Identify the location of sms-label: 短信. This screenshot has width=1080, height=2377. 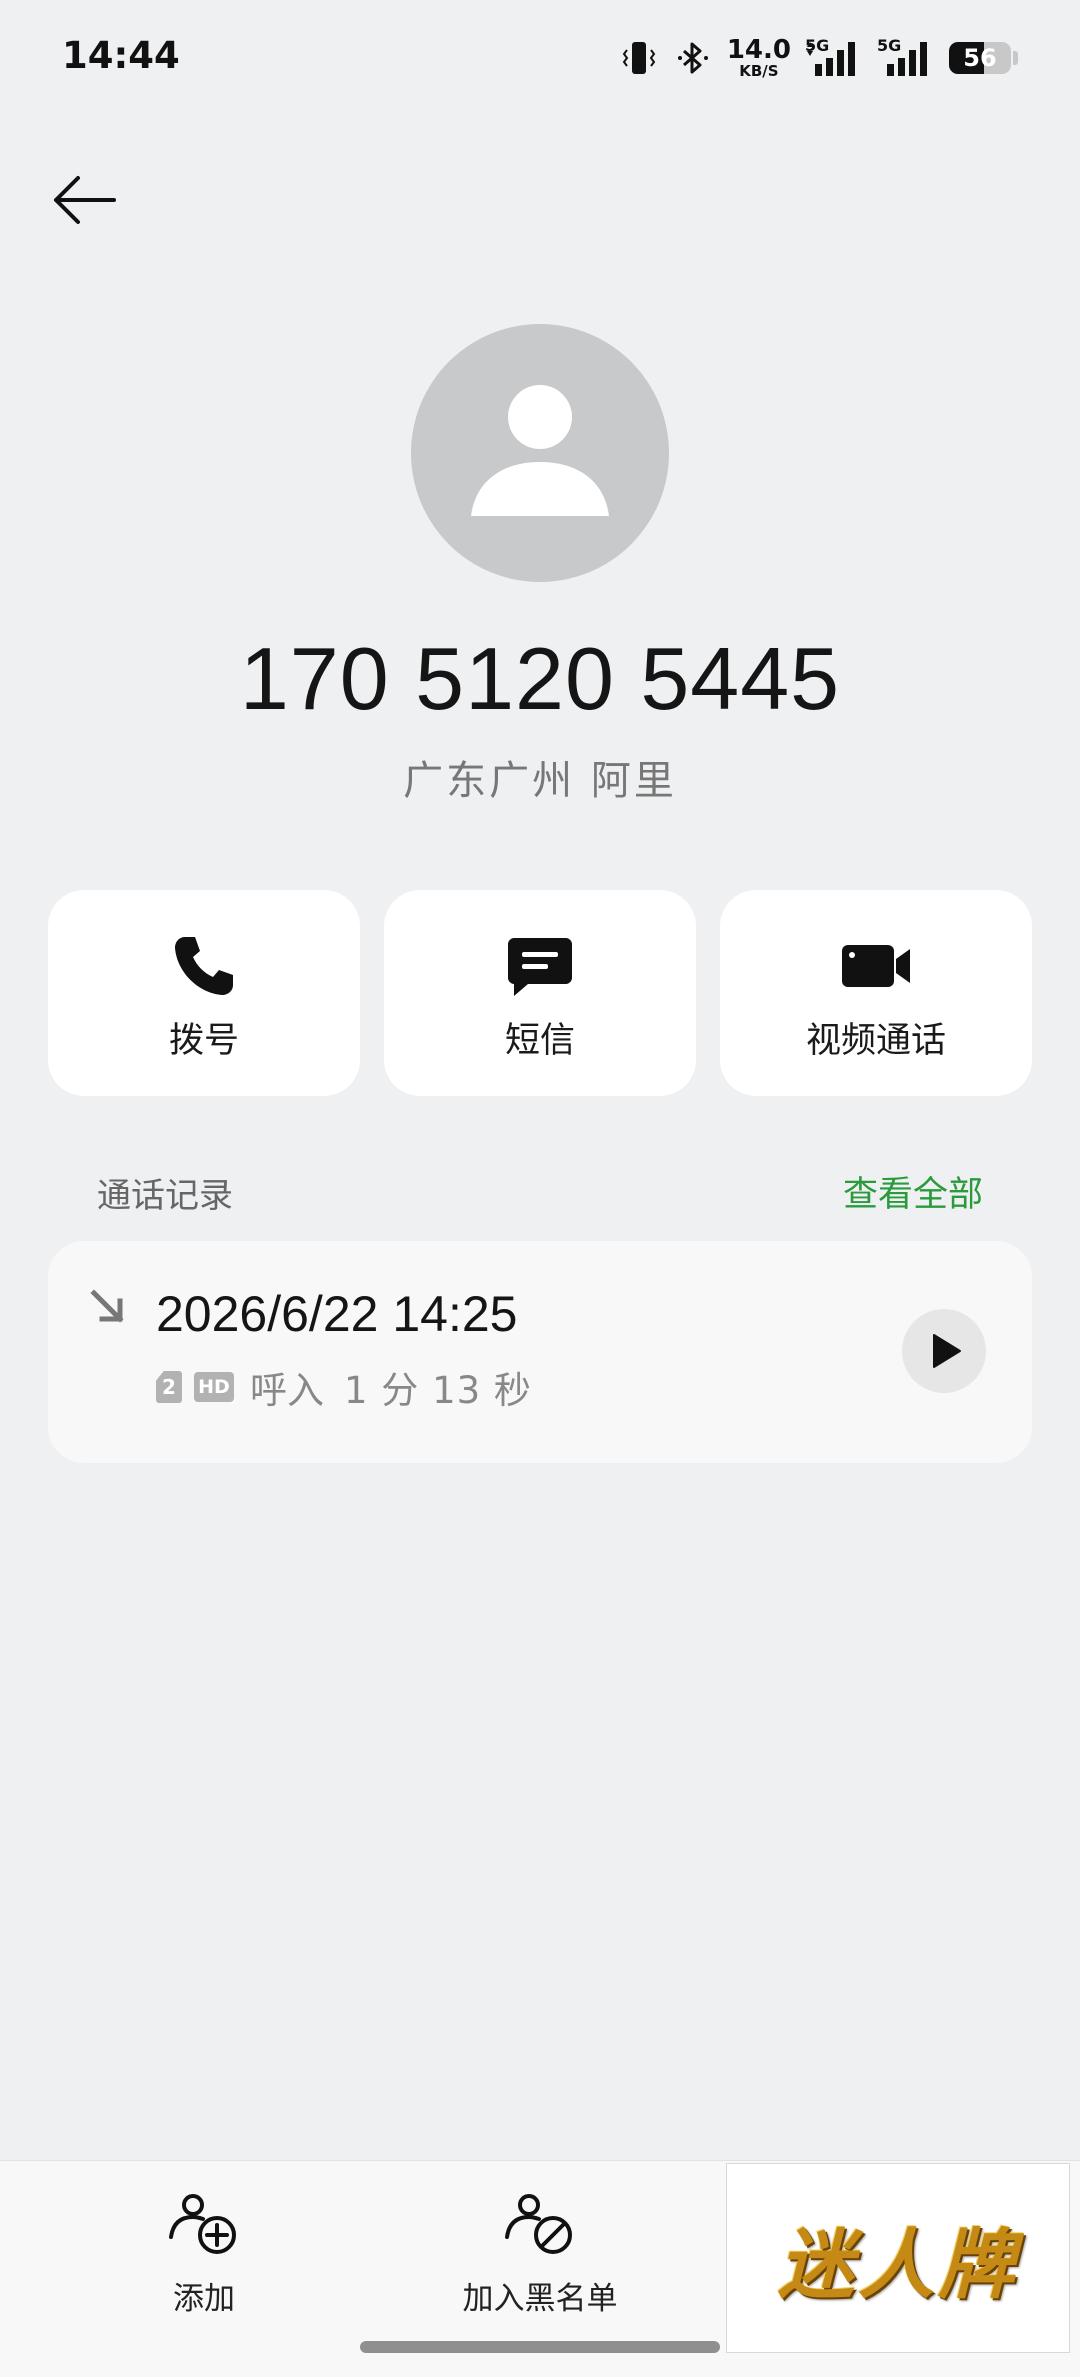
(539, 1041).